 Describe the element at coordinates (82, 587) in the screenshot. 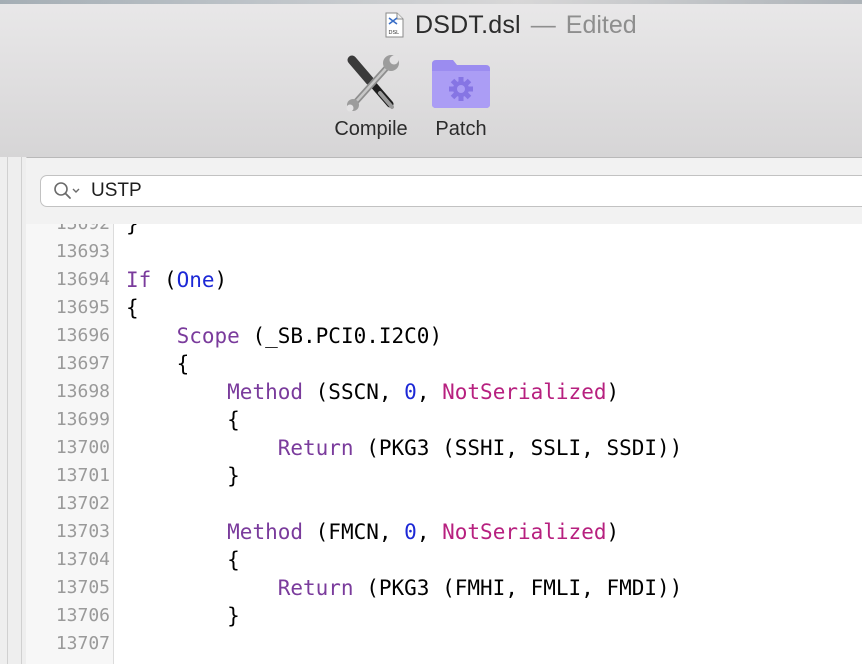

I see `line-number: 13705` at that location.